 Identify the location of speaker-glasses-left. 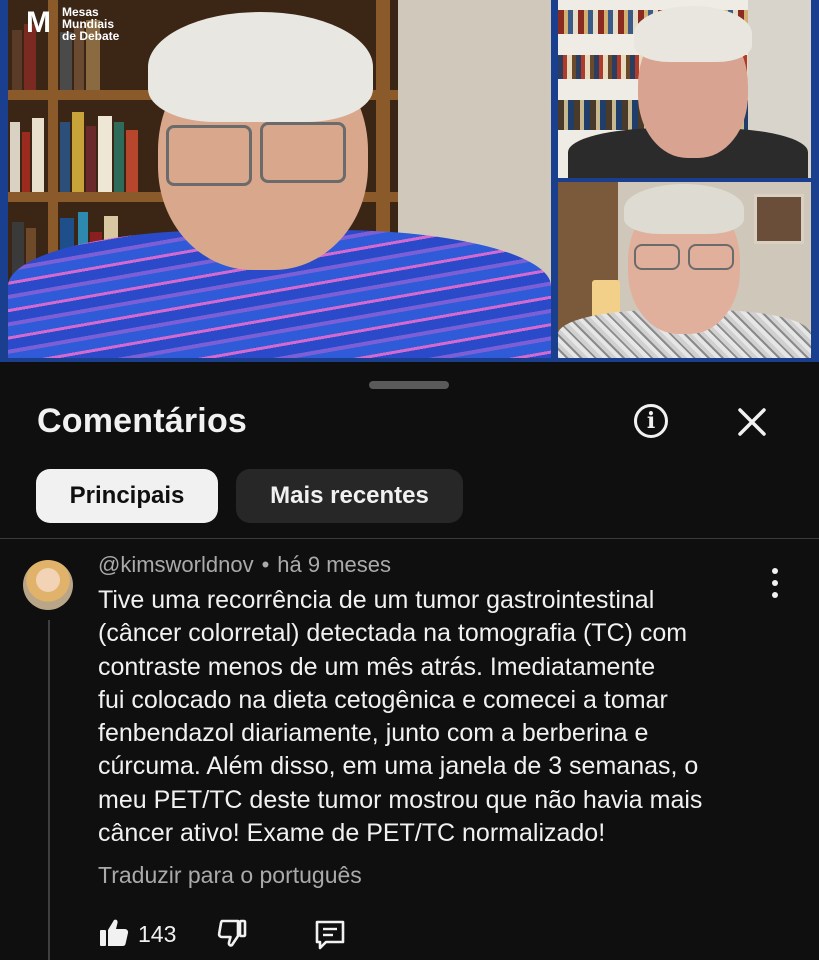
(209, 155).